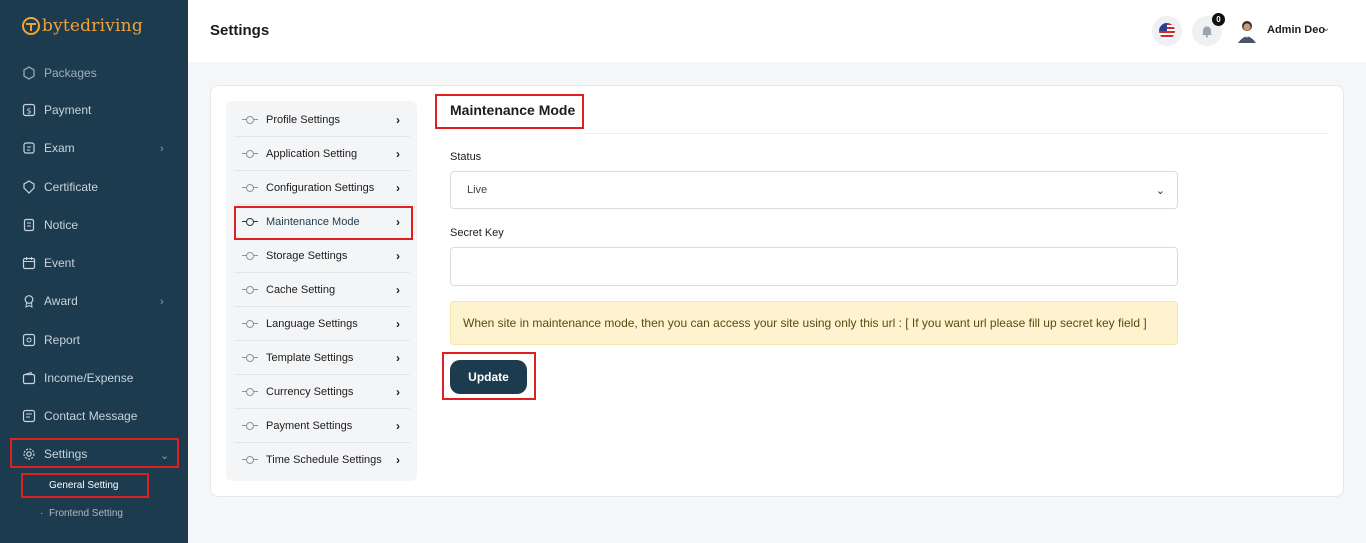 The width and height of the screenshot is (1366, 543). What do you see at coordinates (70, 73) in the screenshot?
I see `sidebar-item-label: Packages` at bounding box center [70, 73].